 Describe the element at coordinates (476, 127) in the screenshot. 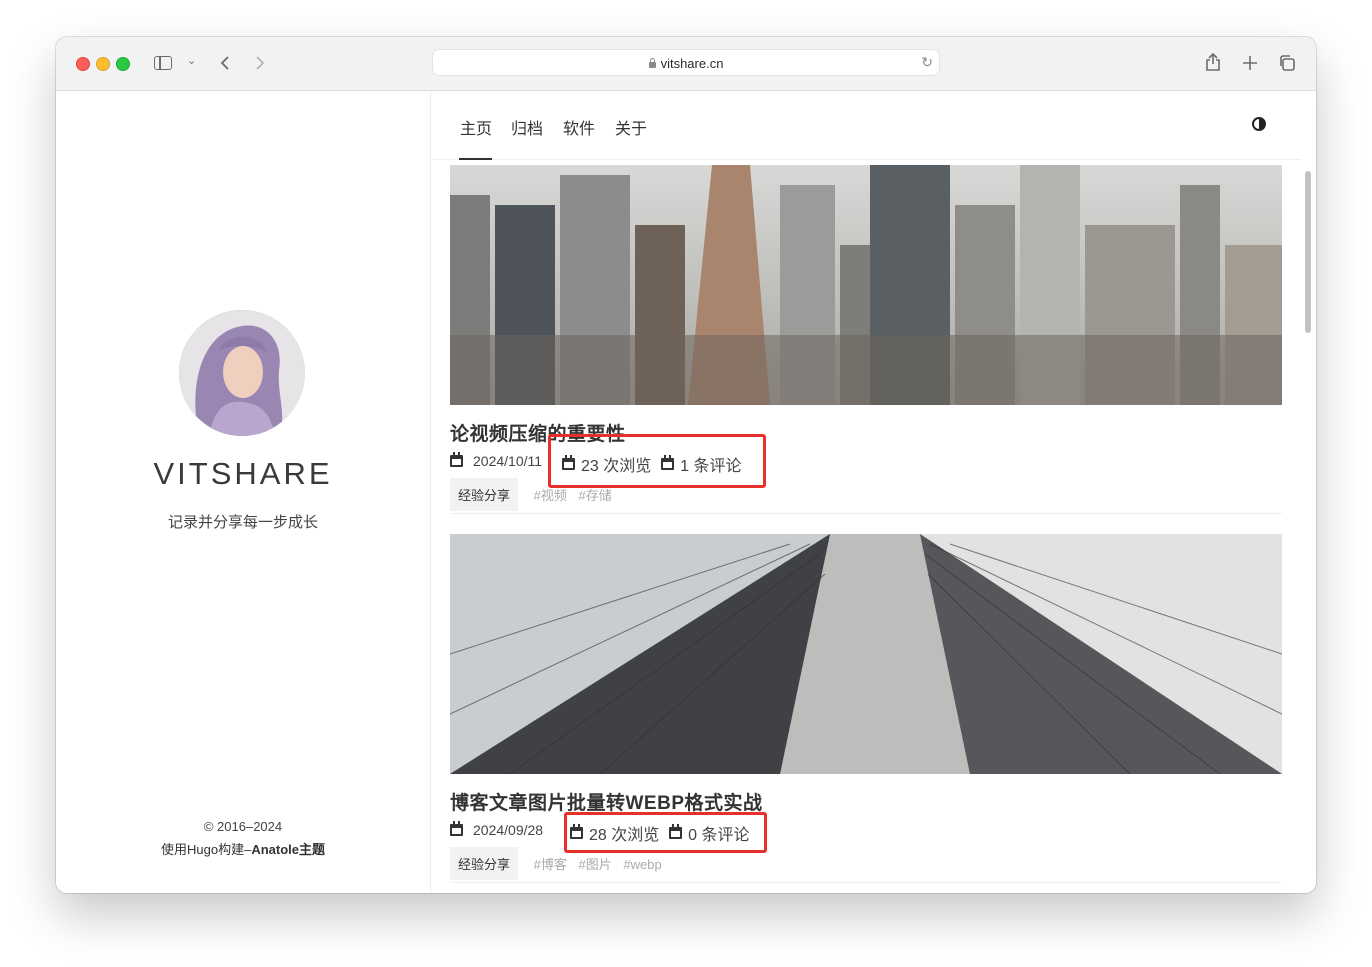

I see `nav-item-home: 主页` at that location.